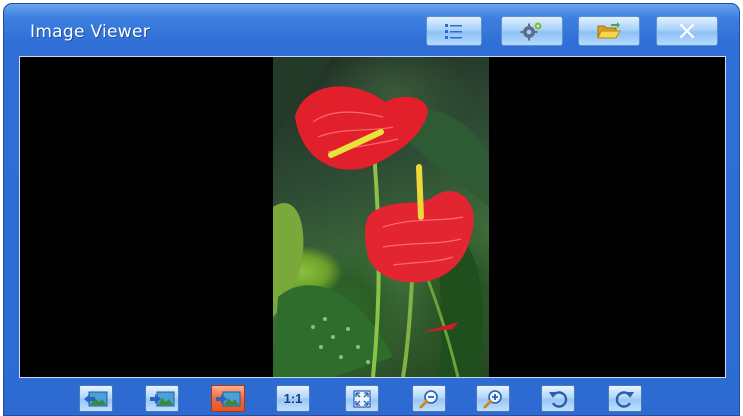 Image resolution: width=743 pixels, height=416 pixels. I want to click on previous-image-button, so click(96, 398).